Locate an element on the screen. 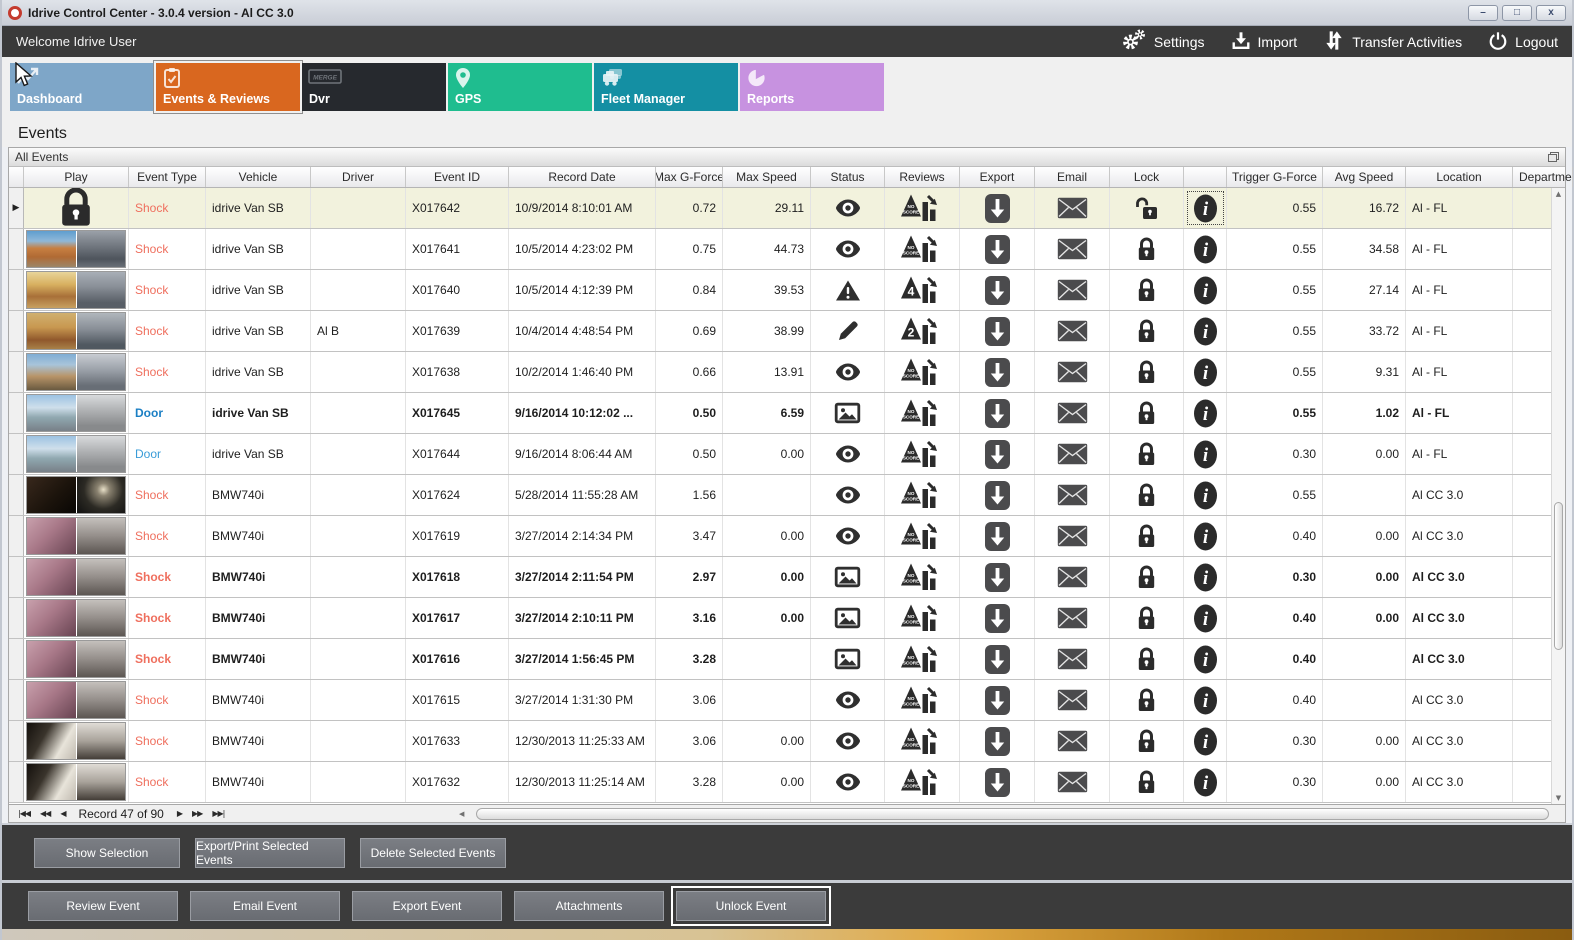  maximize-button: □ is located at coordinates (1517, 12).